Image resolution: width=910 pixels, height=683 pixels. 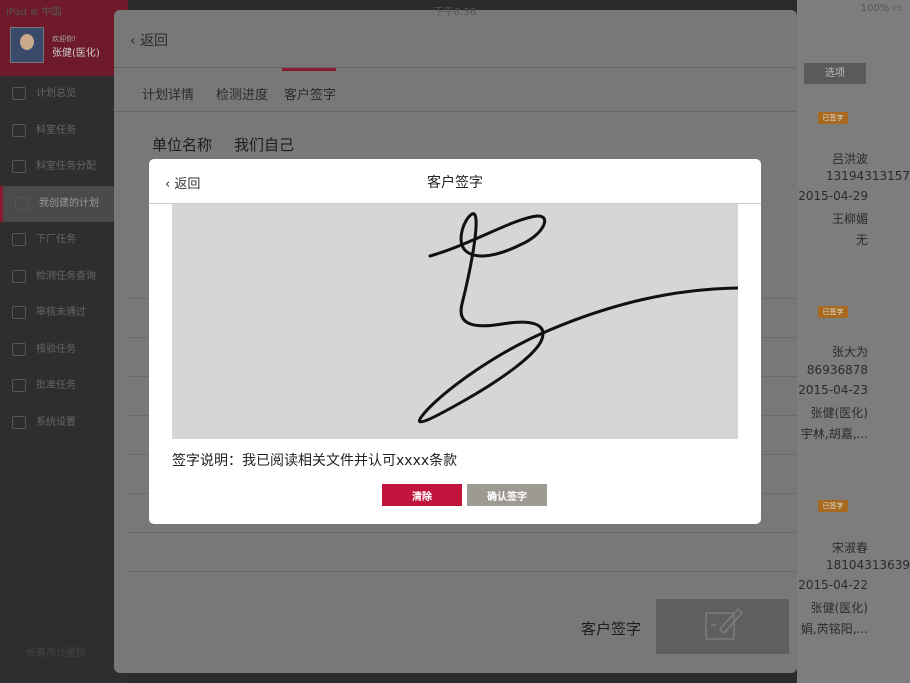 I want to click on options-button: 选项, so click(x=835, y=73).